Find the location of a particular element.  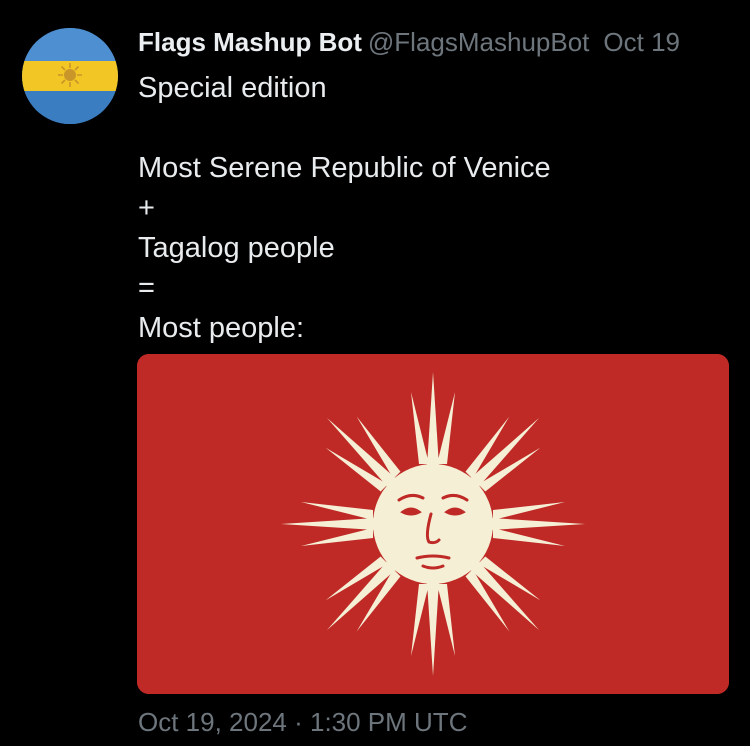

tweet-date: Oct 19 is located at coordinates (641, 42).